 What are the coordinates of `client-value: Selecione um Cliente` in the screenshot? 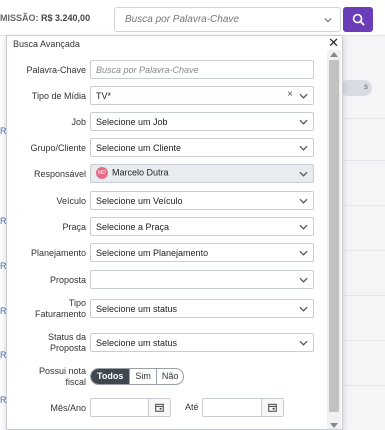 It's located at (139, 148).